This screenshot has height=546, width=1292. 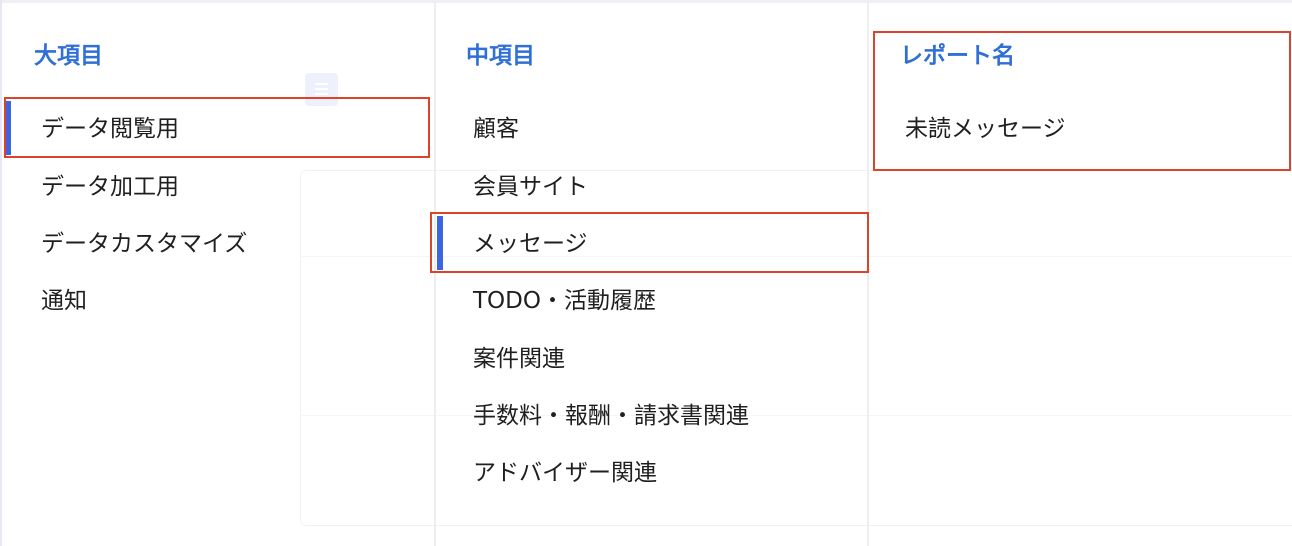 What do you see at coordinates (64, 301) in the screenshot?
I see `major-item-notification: 通知` at bounding box center [64, 301].